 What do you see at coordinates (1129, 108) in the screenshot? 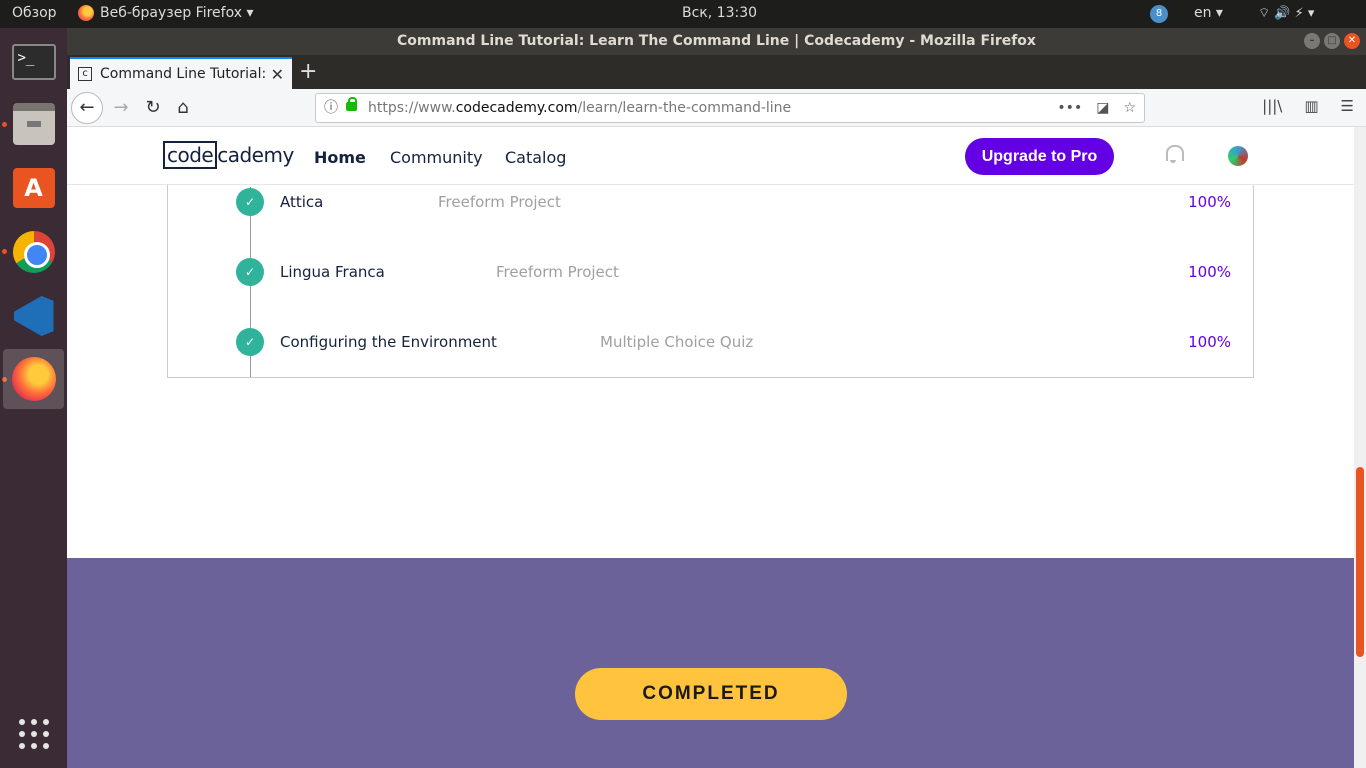
I see `bookmark-star-icon: ☆` at bounding box center [1129, 108].